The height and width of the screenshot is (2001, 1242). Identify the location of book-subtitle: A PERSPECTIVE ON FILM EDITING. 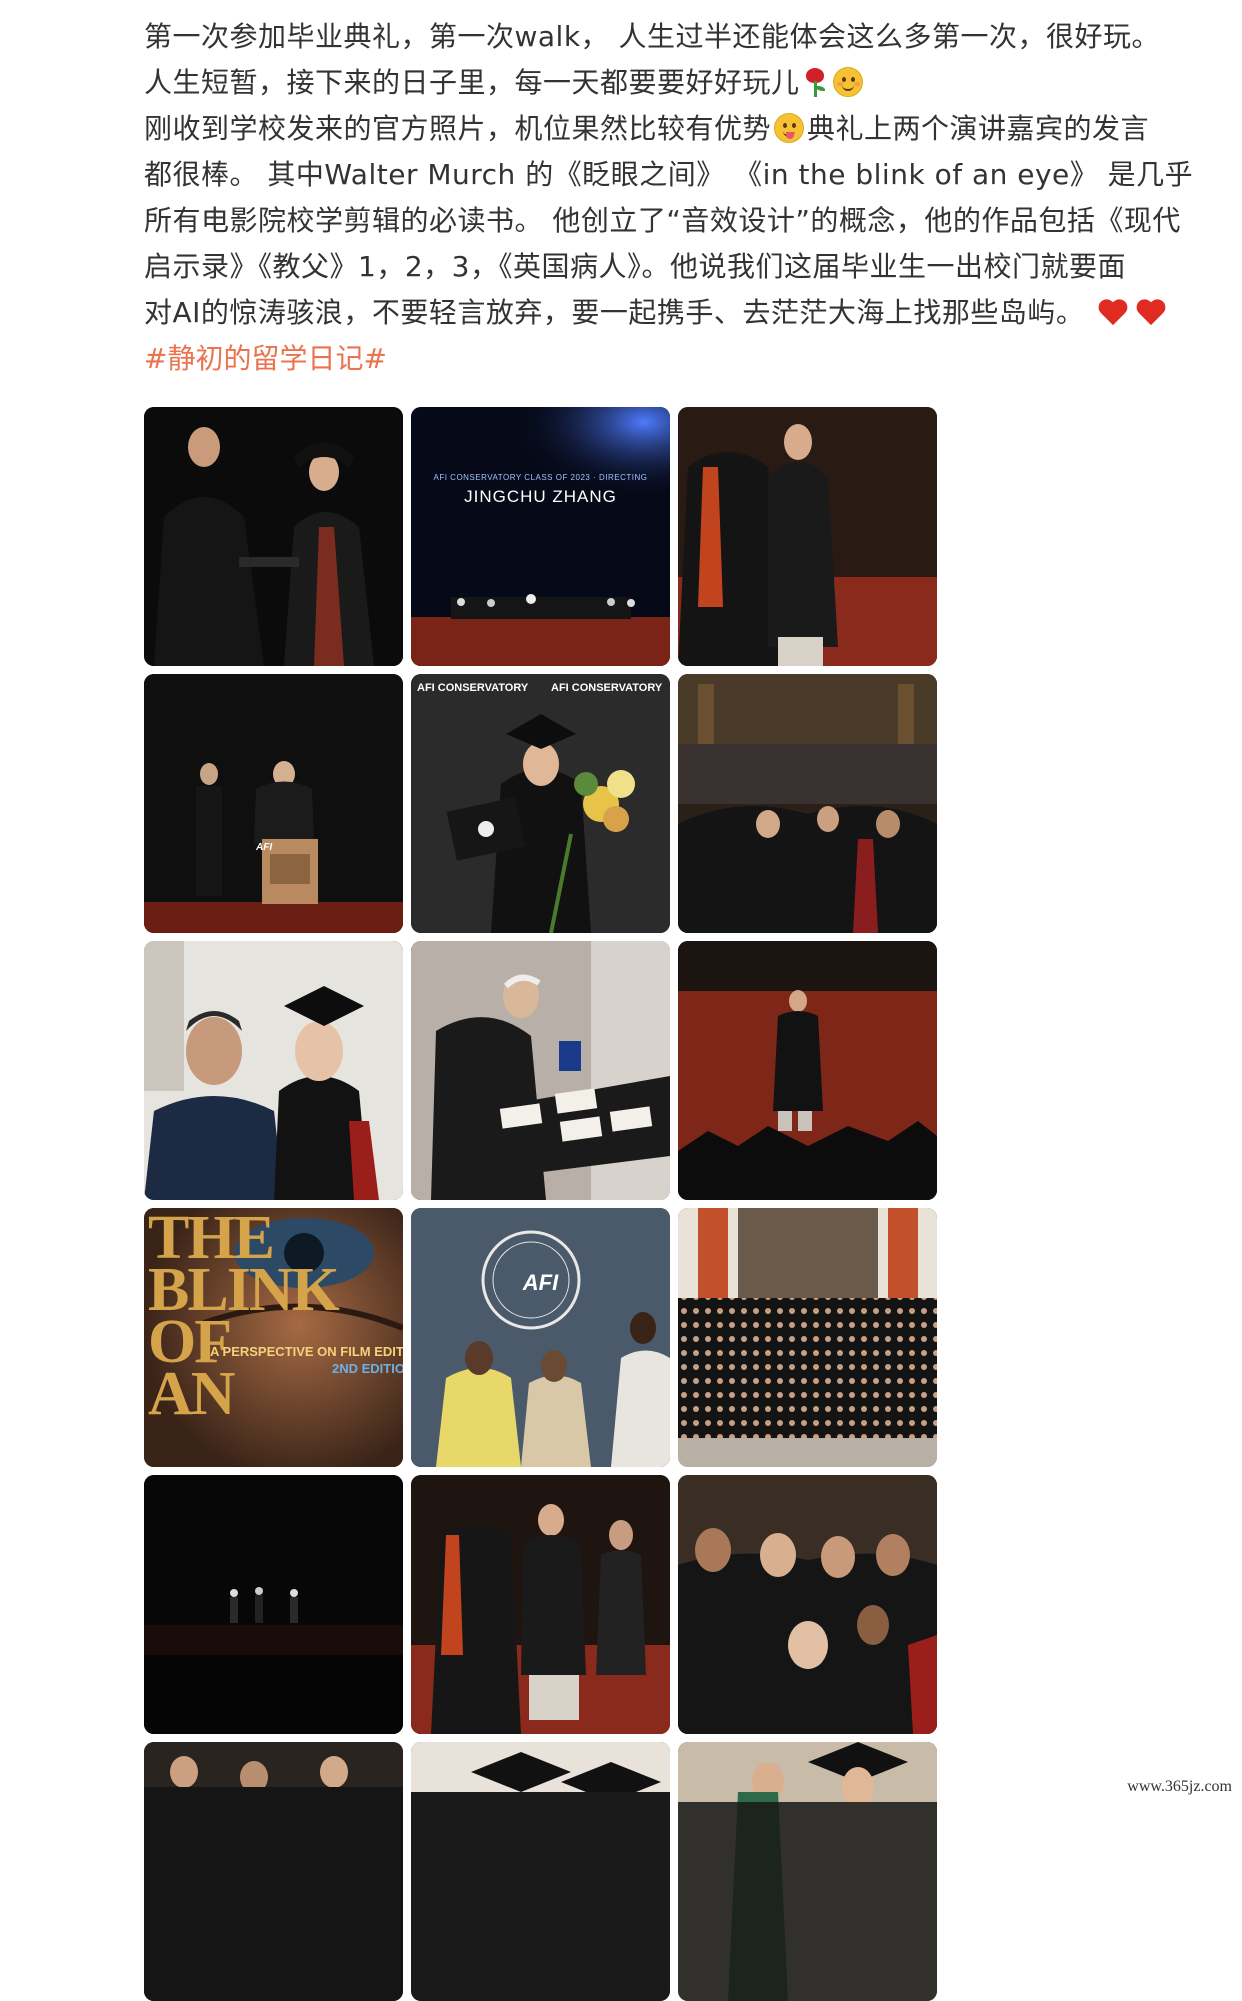
(306, 1351).